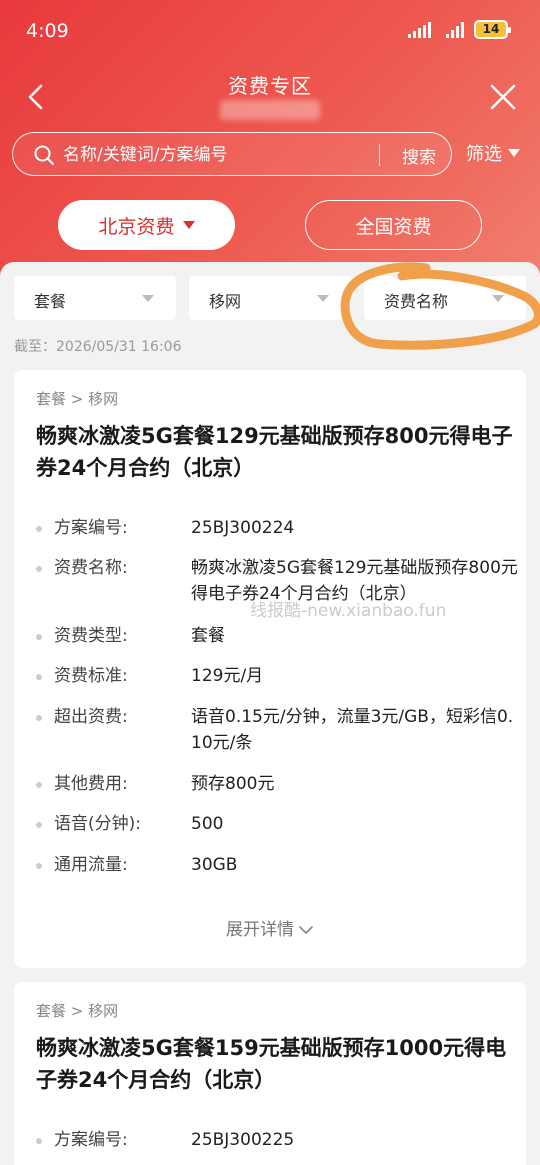  Describe the element at coordinates (274, 452) in the screenshot. I see `card-title: 畅爽冰激凌5G套餐129元基础版预存800元得电子券24个月合约（北京）` at that location.